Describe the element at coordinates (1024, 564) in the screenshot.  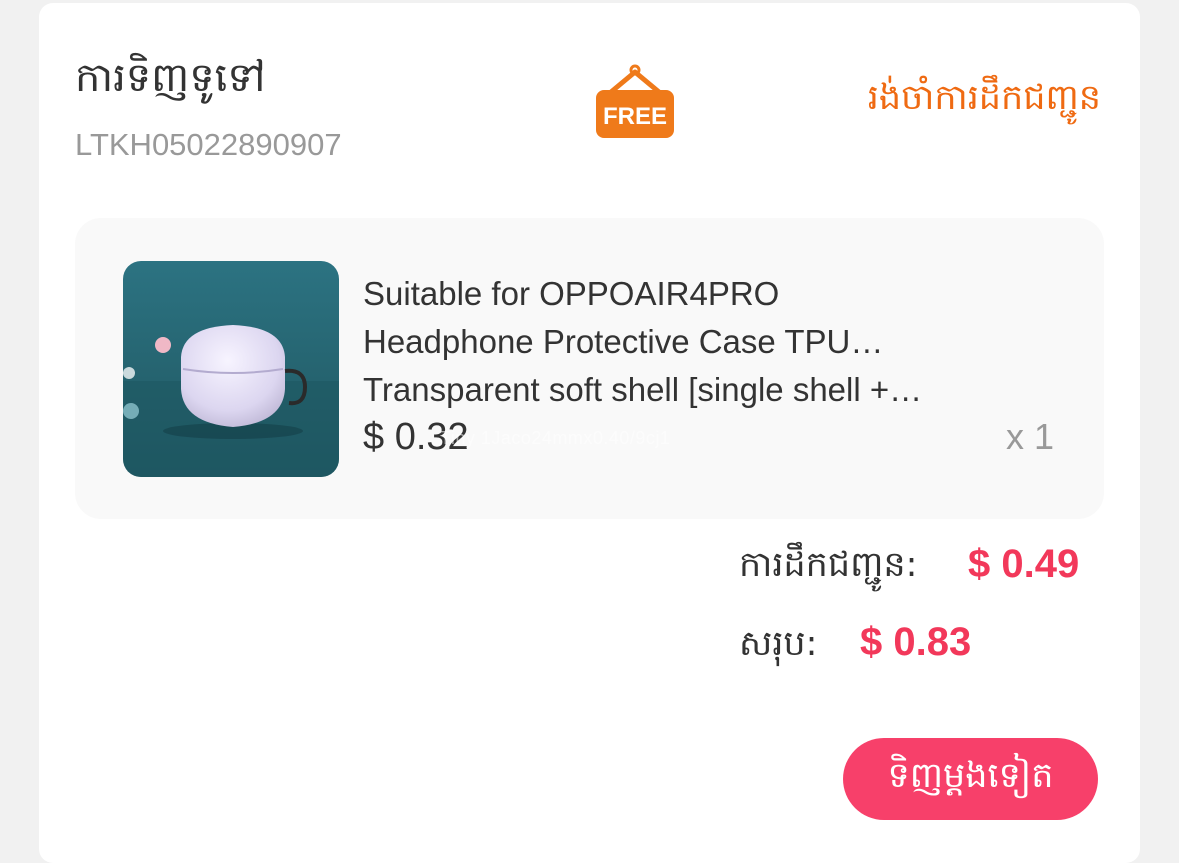
I see `shipping-value: $ 0.49` at that location.